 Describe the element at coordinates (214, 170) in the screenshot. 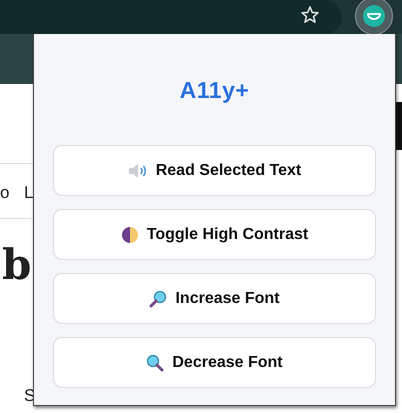

I see `action-button: Read Selected Text` at that location.